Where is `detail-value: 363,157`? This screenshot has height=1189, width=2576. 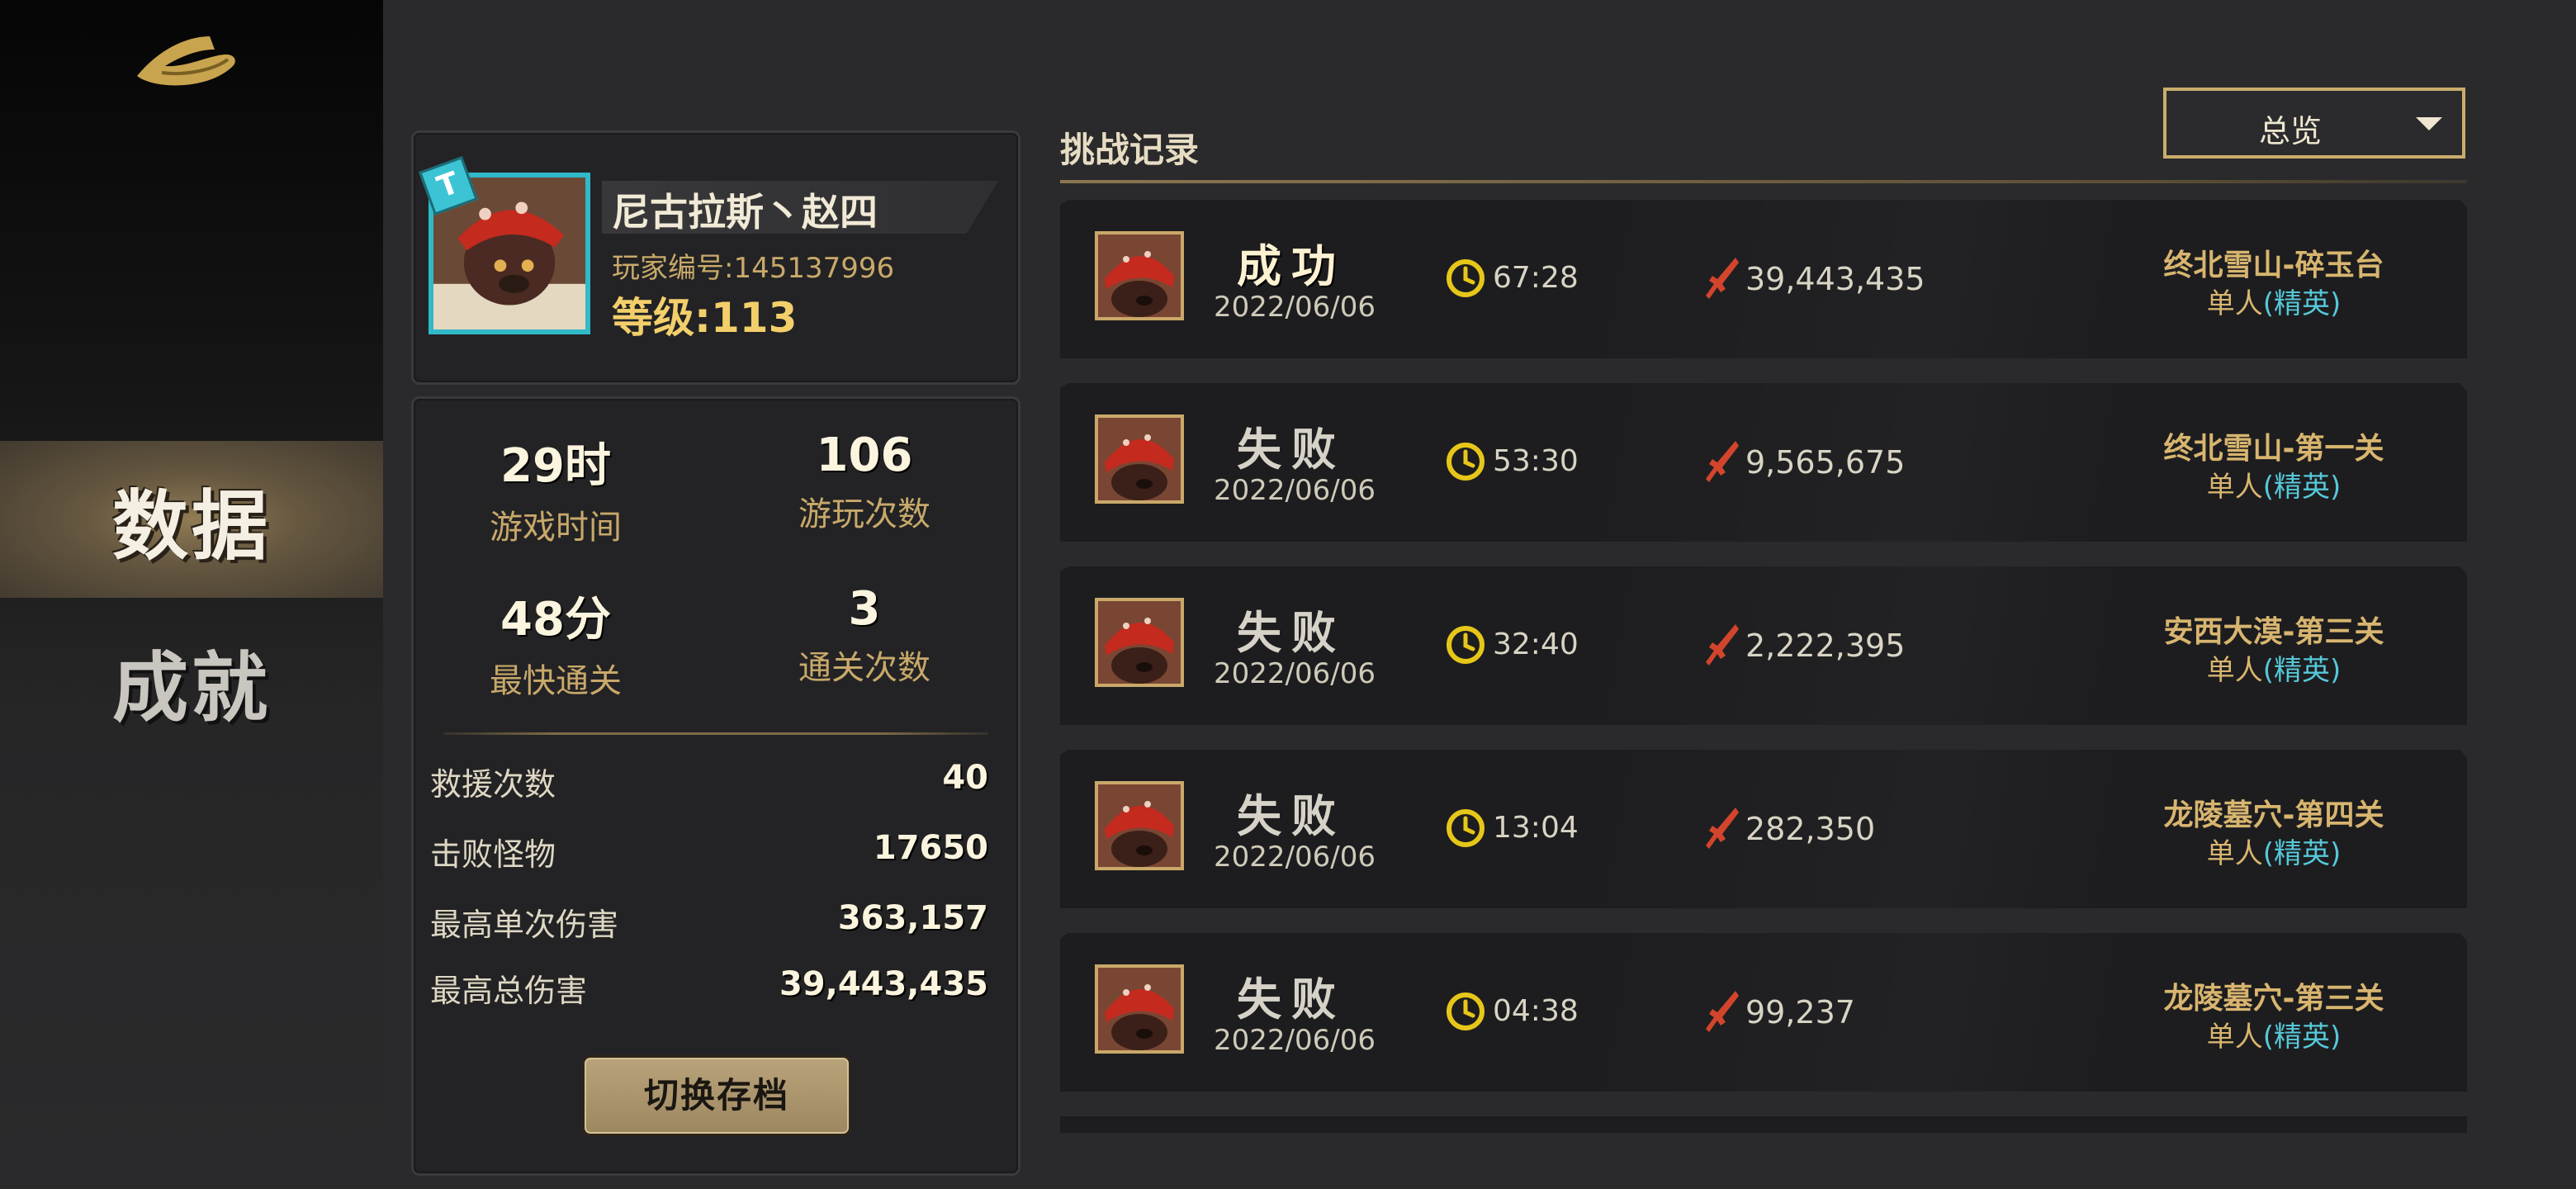
detail-value: 363,157 is located at coordinates (912, 918).